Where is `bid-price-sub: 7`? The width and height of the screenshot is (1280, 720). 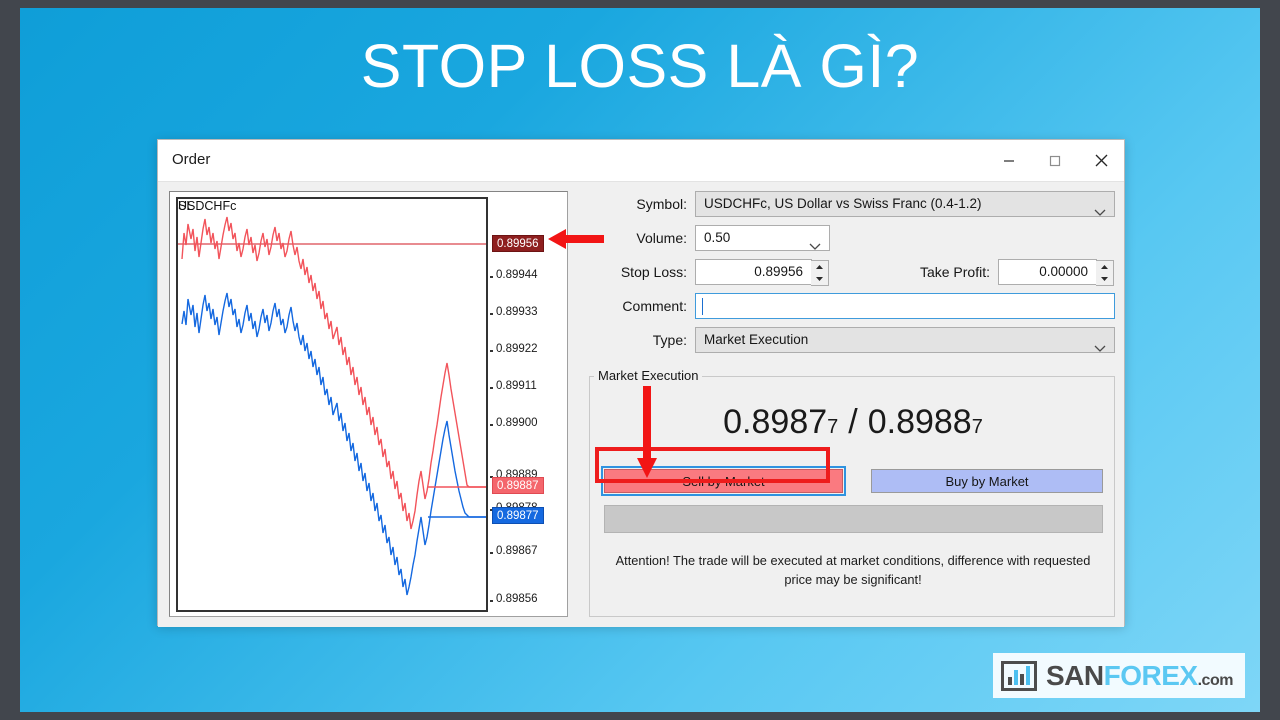
bid-price-sub: 7 is located at coordinates (833, 427).